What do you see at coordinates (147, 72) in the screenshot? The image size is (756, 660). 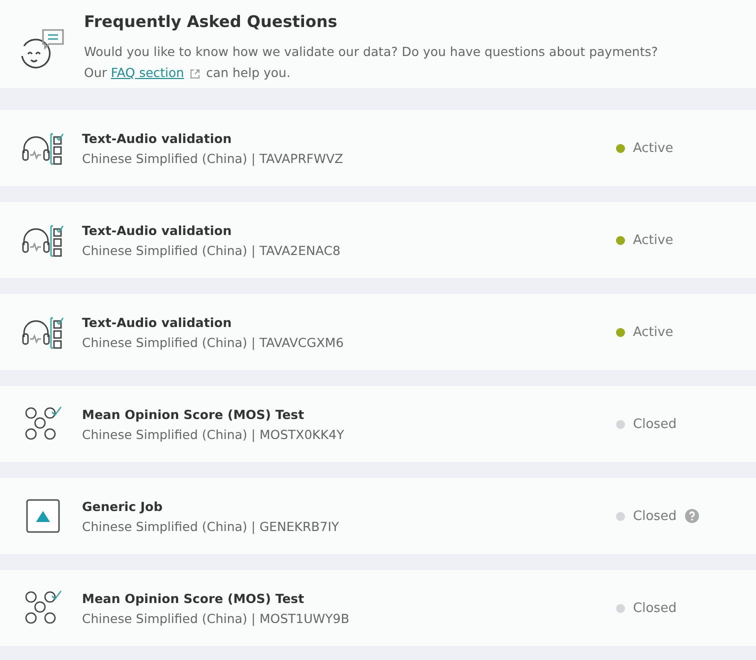 I see `faq-link: FAQ section` at bounding box center [147, 72].